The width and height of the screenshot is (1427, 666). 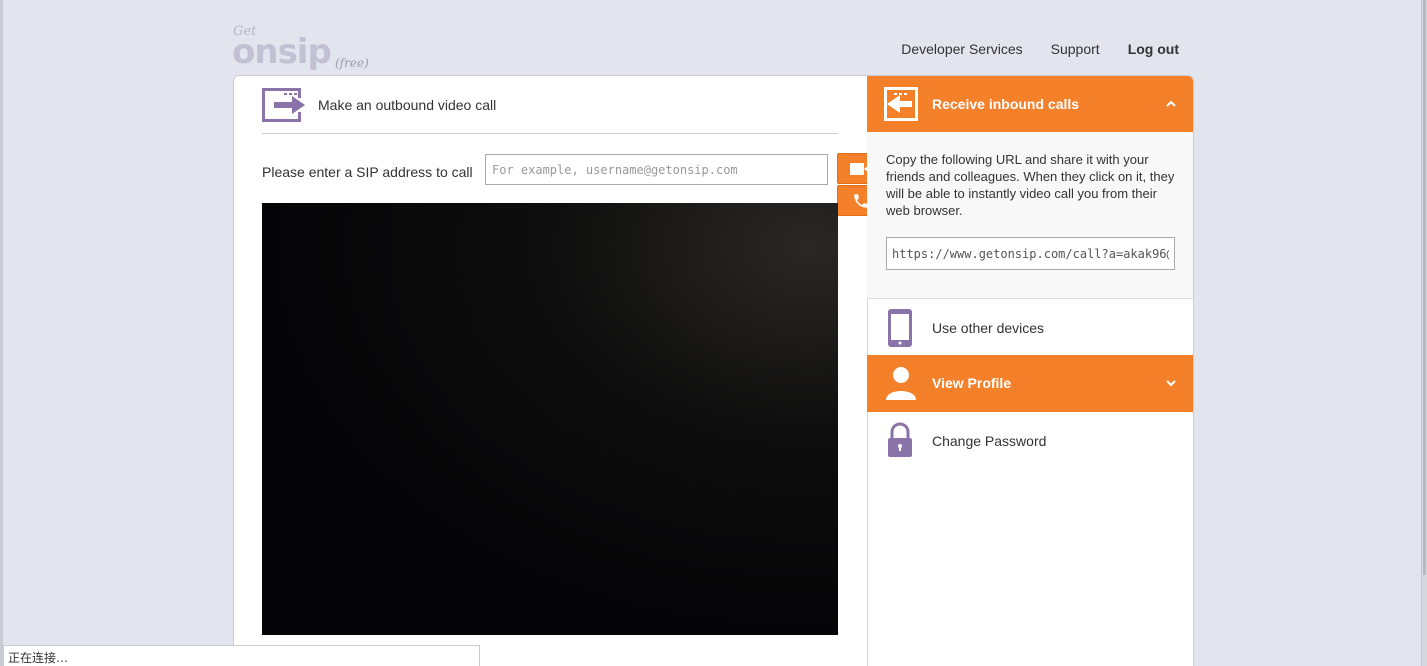 What do you see at coordinates (283, 105) in the screenshot?
I see `outbound-call-icon` at bounding box center [283, 105].